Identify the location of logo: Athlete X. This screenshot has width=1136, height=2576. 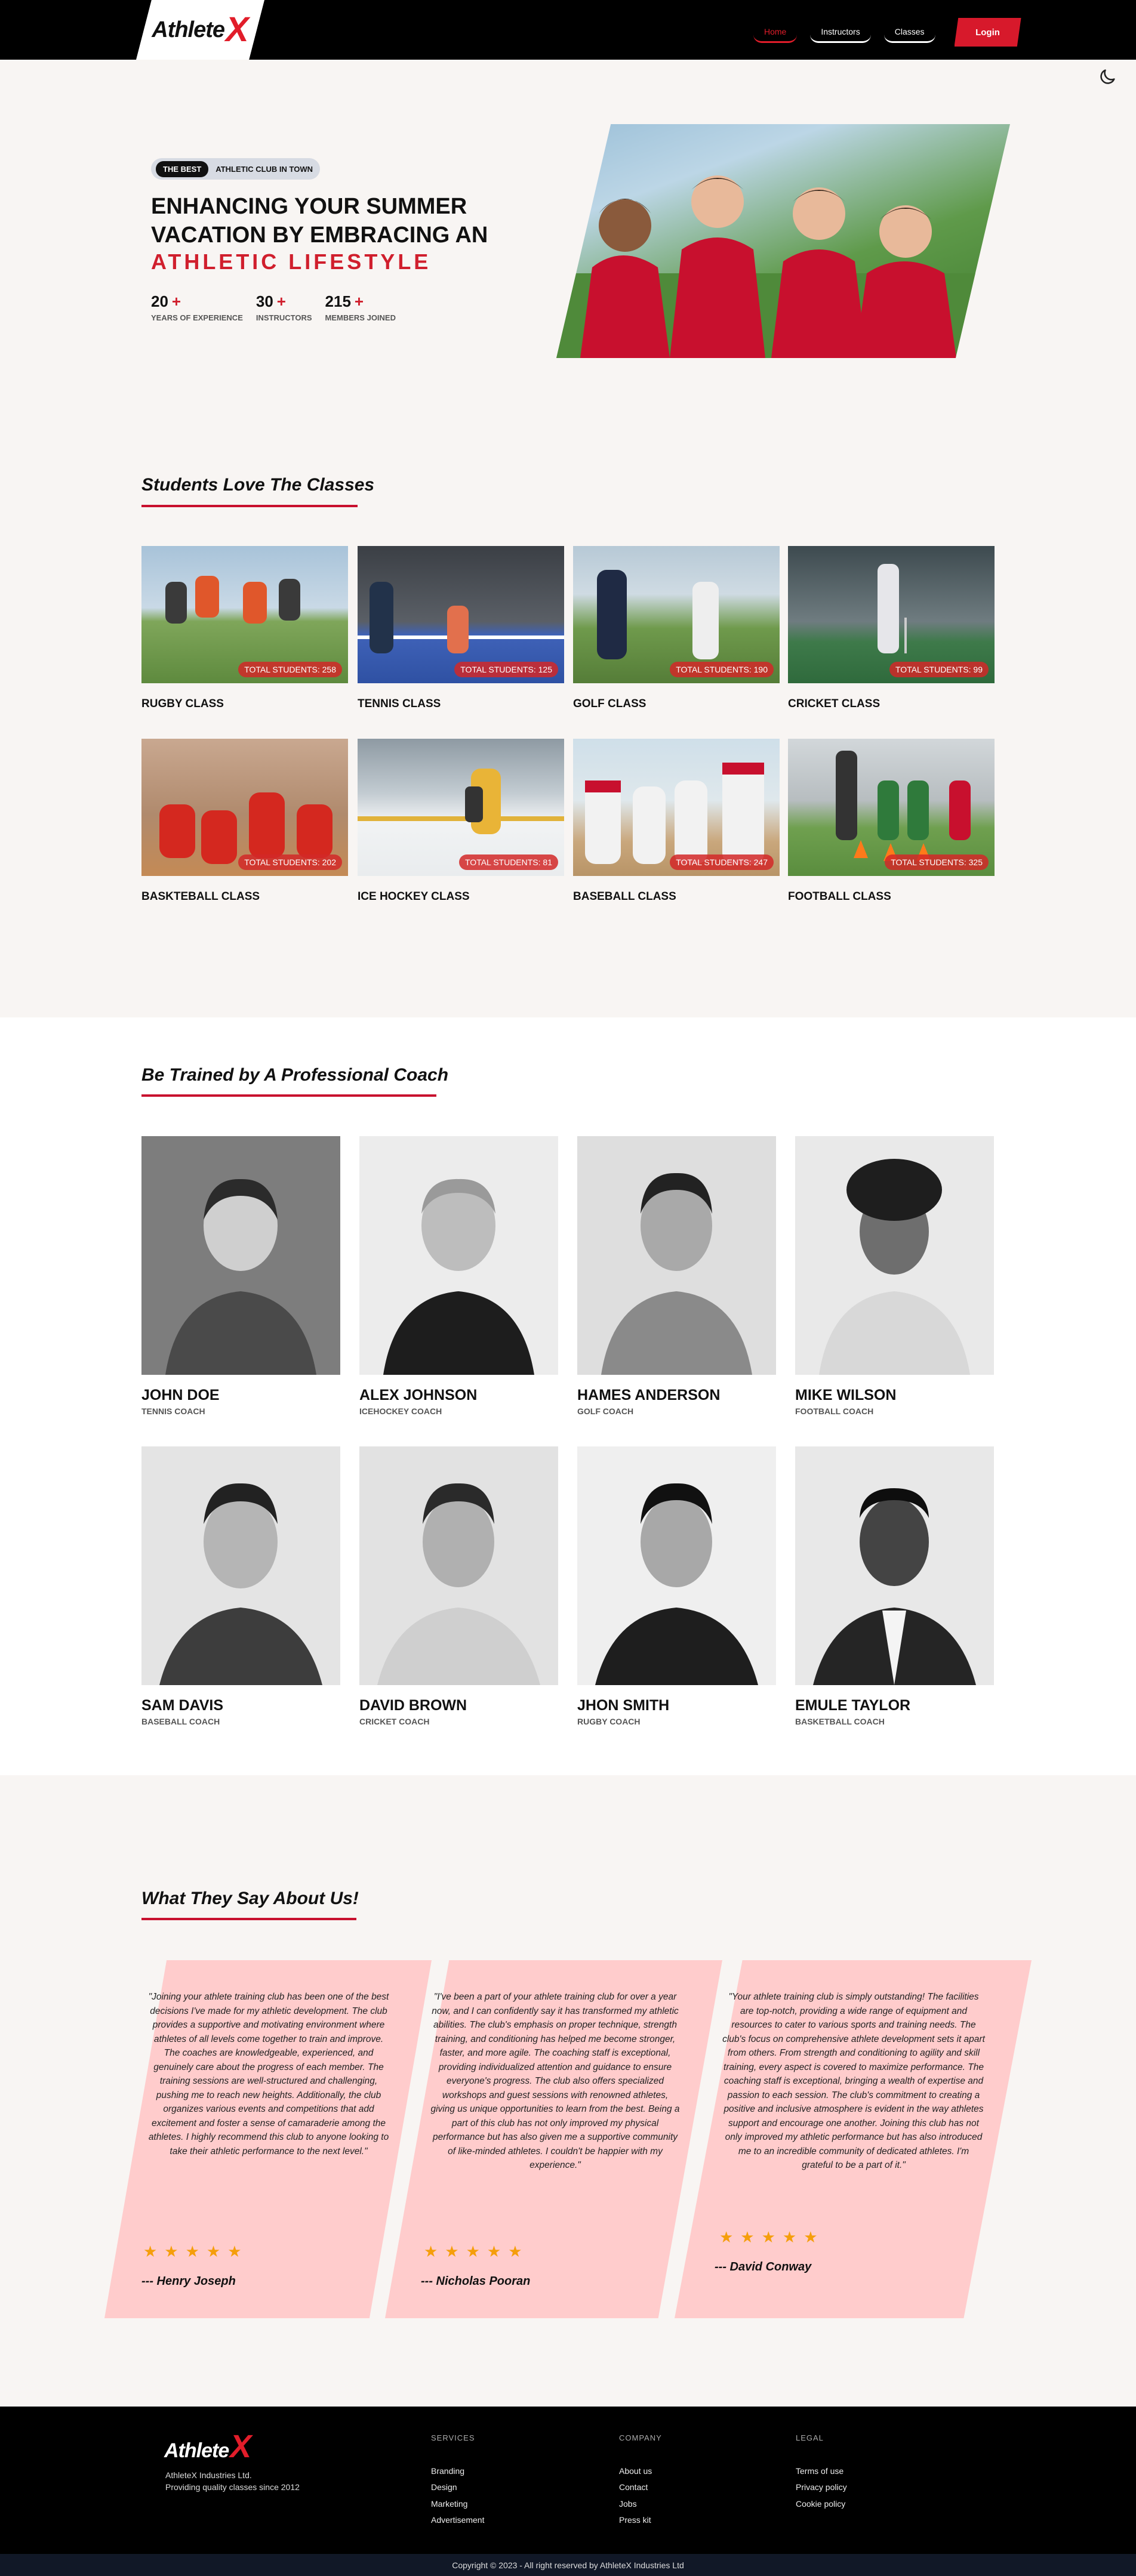
(200, 30).